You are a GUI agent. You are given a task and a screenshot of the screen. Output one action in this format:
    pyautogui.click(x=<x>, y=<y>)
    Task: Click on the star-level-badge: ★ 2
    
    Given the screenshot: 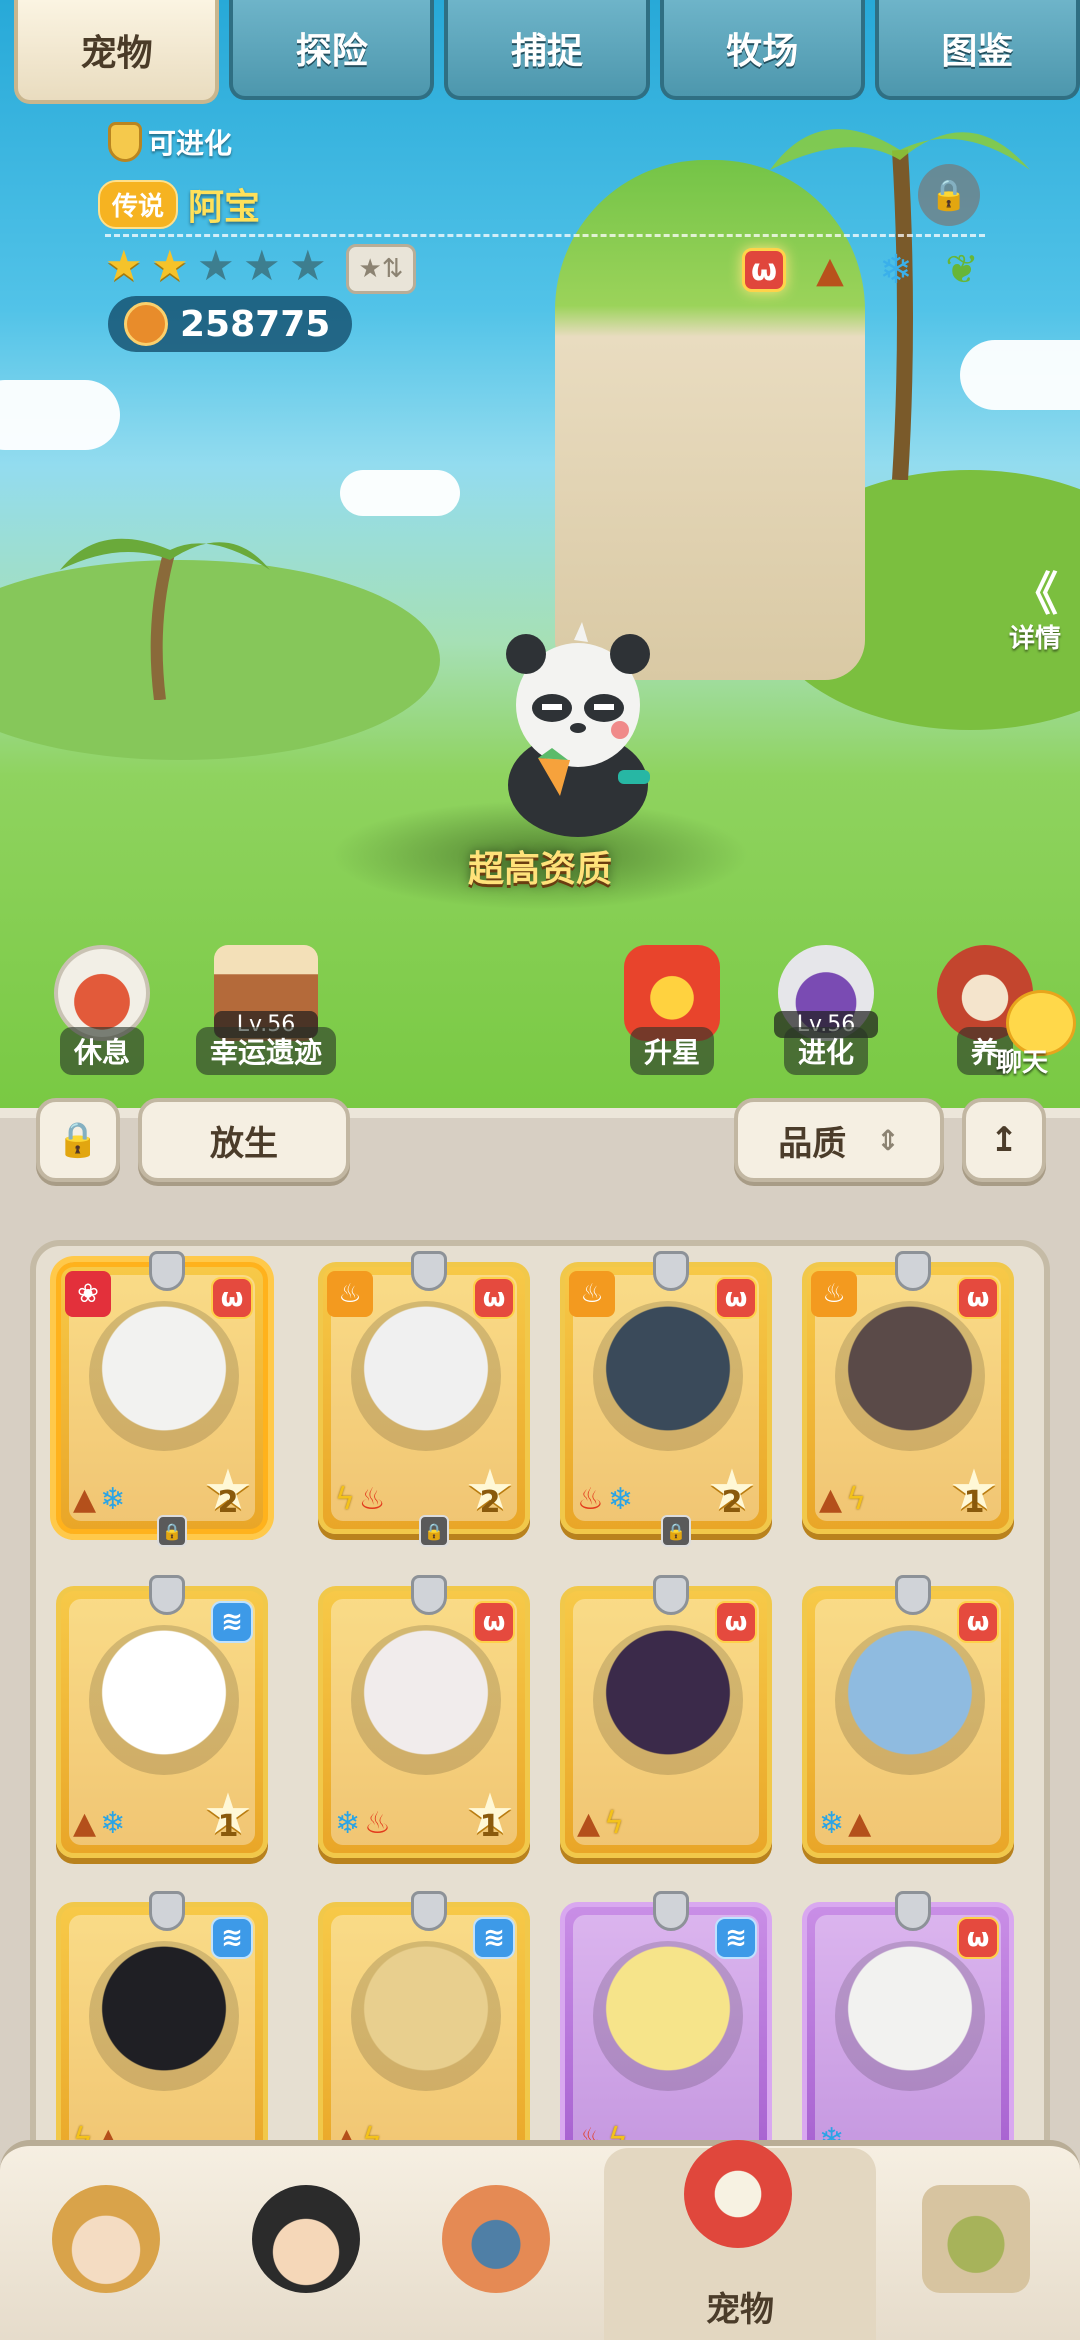 What is the action you would take?
    pyautogui.click(x=732, y=1492)
    